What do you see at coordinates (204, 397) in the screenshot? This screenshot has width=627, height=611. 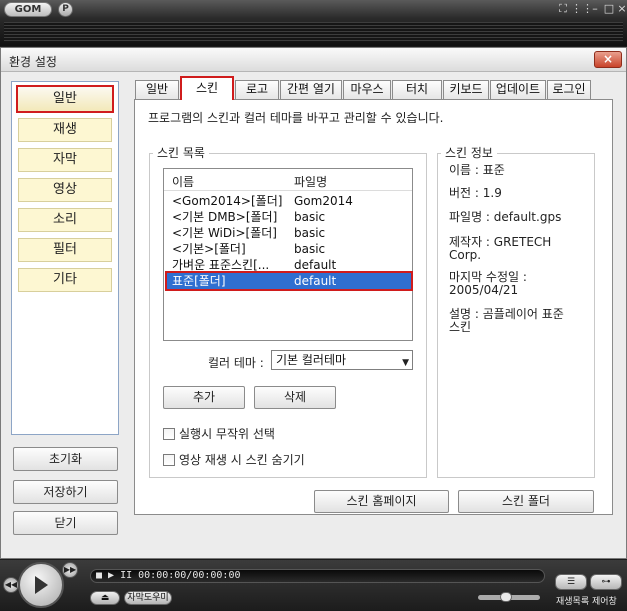 I see `add-skin-button: 추가` at bounding box center [204, 397].